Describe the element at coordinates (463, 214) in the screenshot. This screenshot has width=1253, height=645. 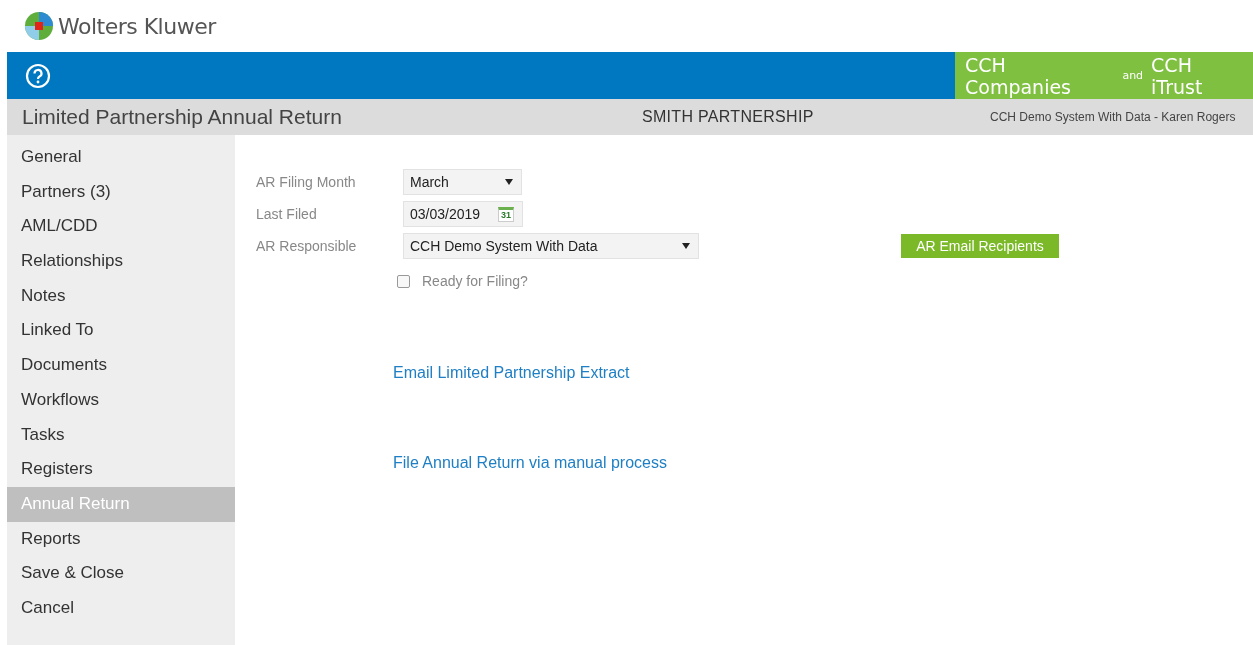
I see `date-field: 03/03/2019 31` at that location.